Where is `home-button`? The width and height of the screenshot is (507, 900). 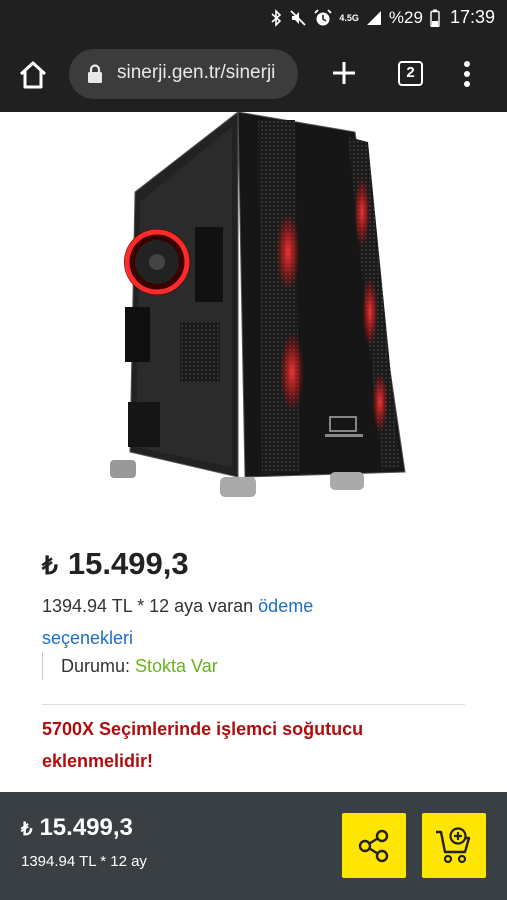
home-button is located at coordinates (33, 75).